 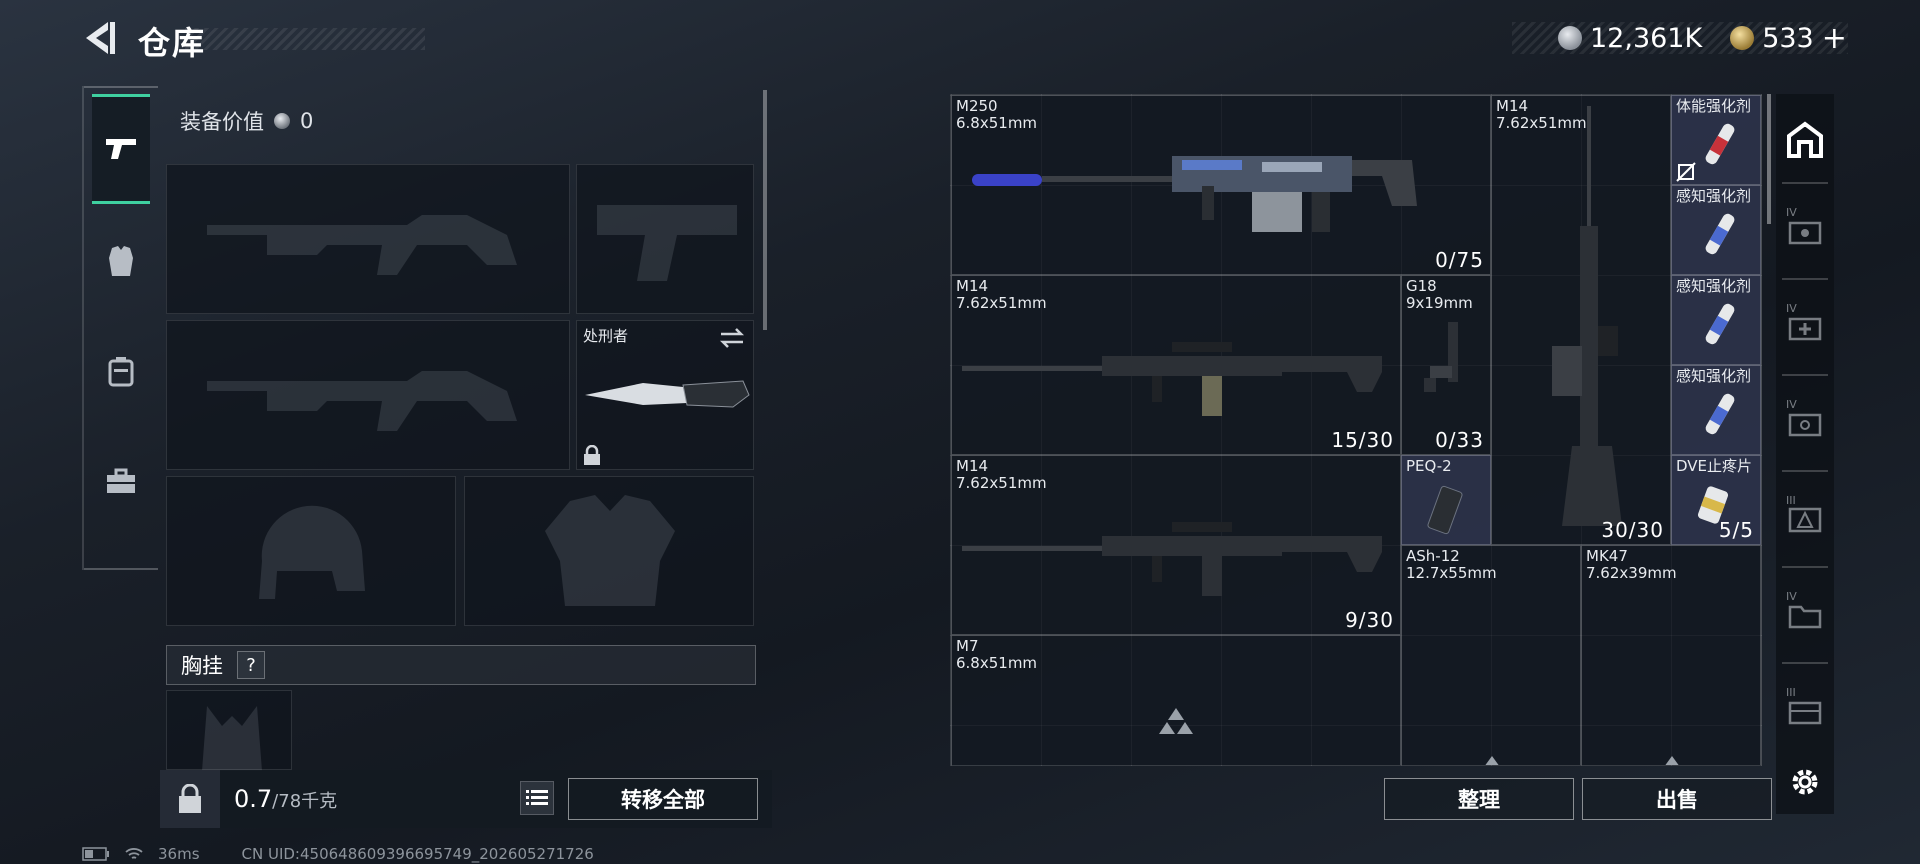 I want to click on nav-weapons, so click(x=121, y=149).